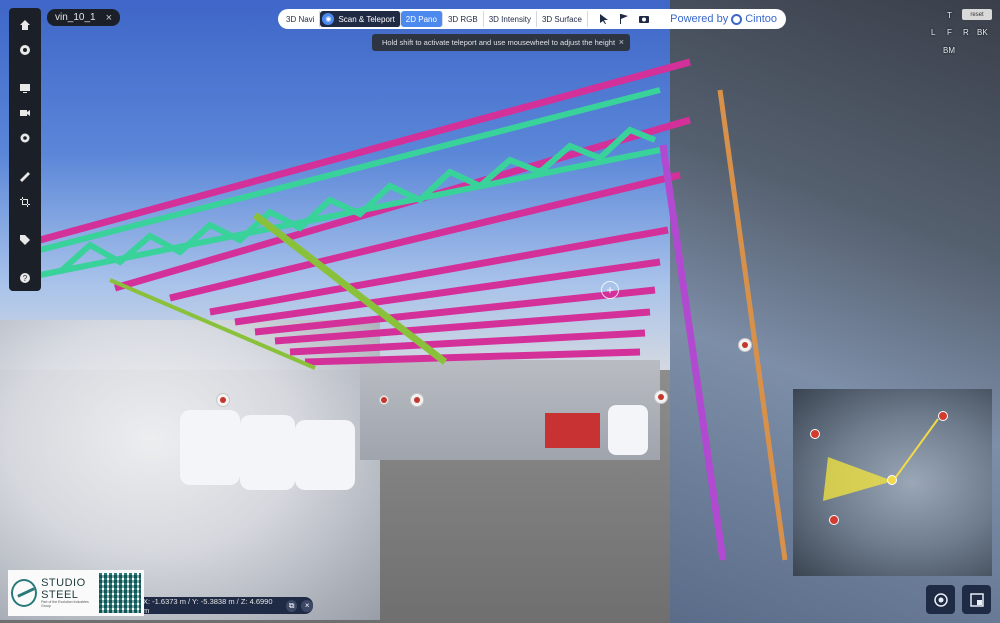 Image resolution: width=1000 pixels, height=623 pixels. I want to click on view-right: R, so click(966, 32).